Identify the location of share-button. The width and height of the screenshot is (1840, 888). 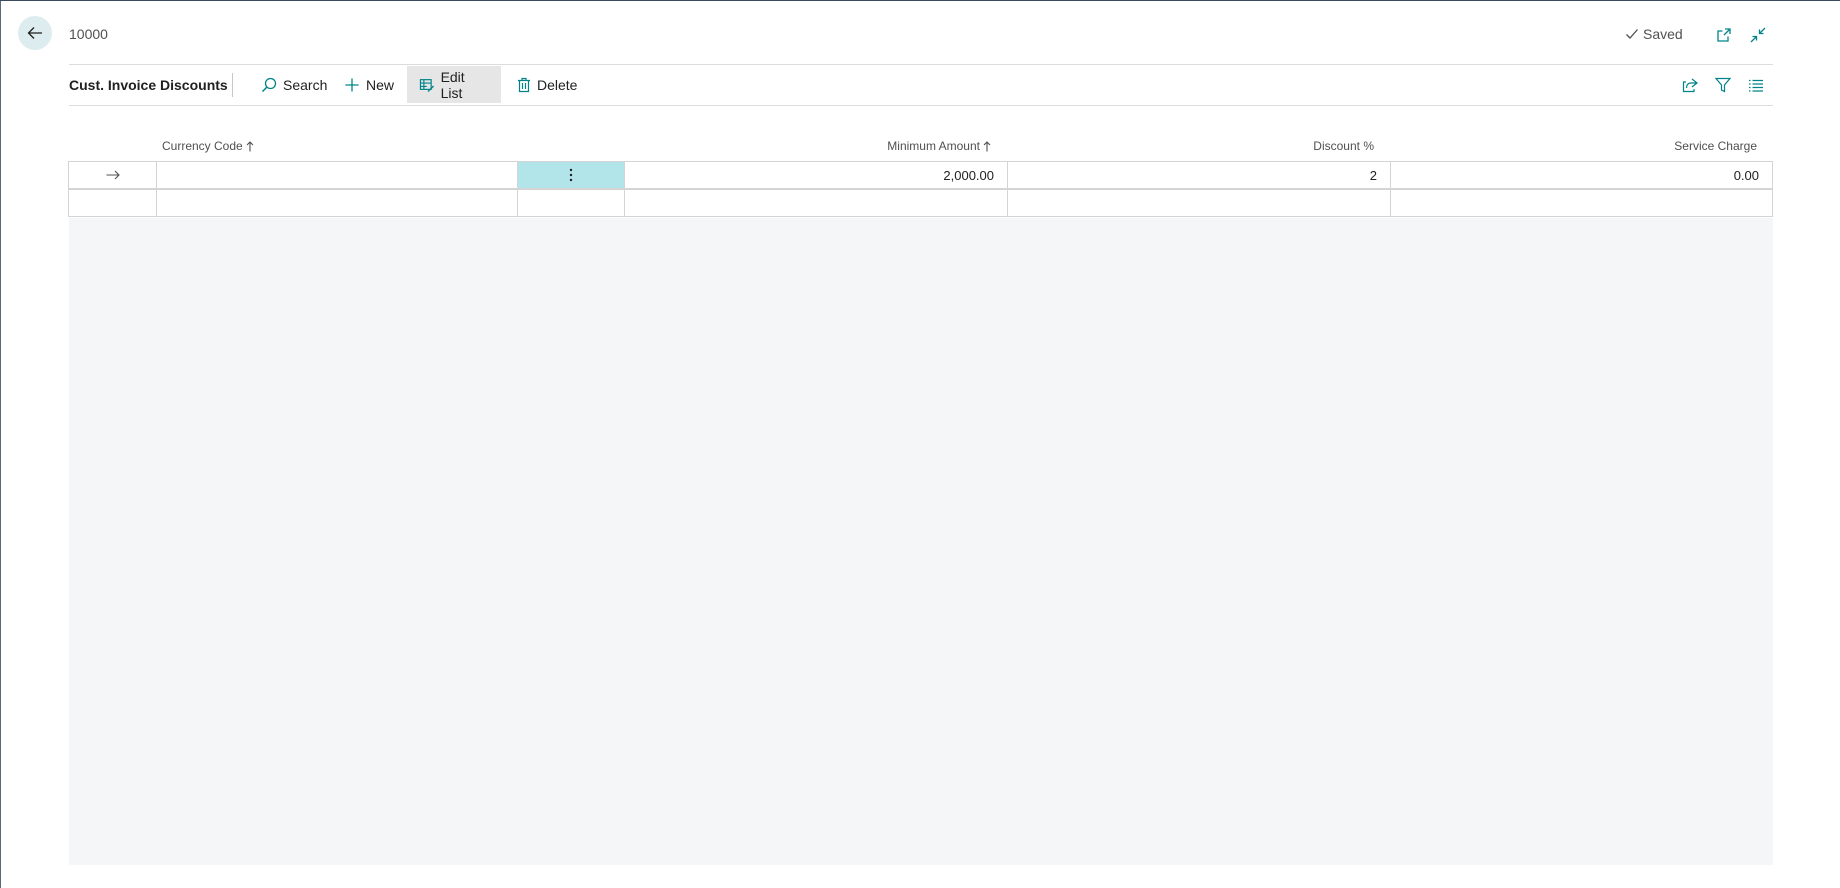
(1690, 85).